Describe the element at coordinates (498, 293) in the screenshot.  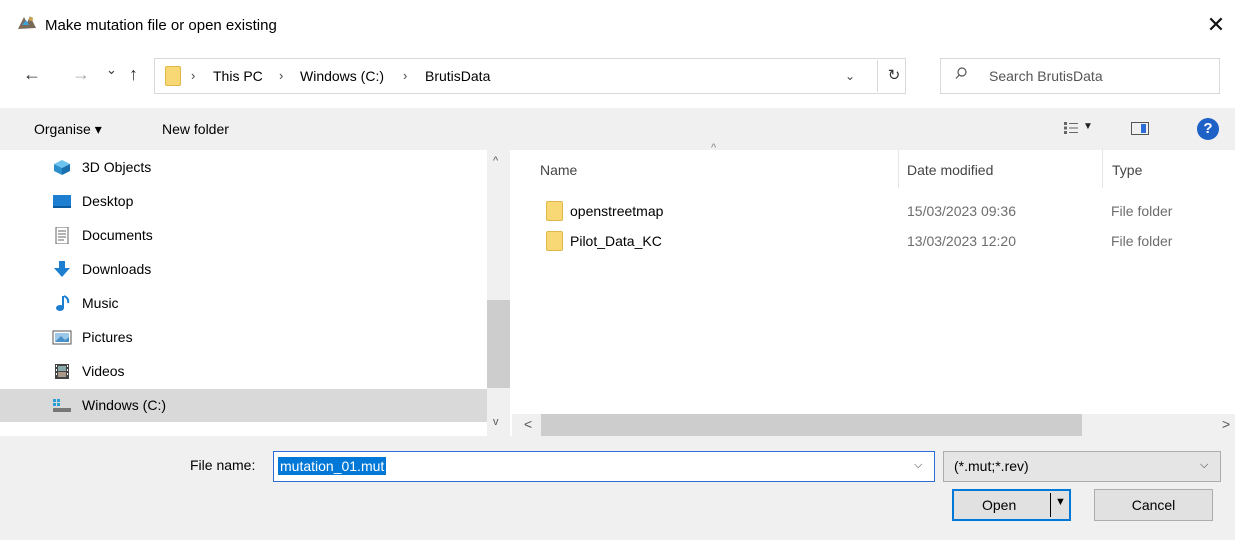
I see `navigation-scrollbar: ^ v` at that location.